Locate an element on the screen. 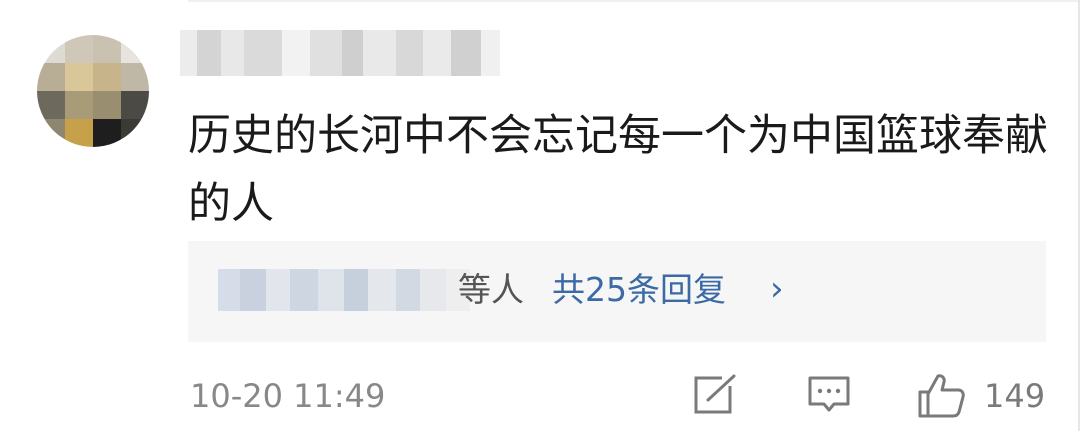 The width and height of the screenshot is (1080, 431). chevron-right-icon: › is located at coordinates (777, 289).